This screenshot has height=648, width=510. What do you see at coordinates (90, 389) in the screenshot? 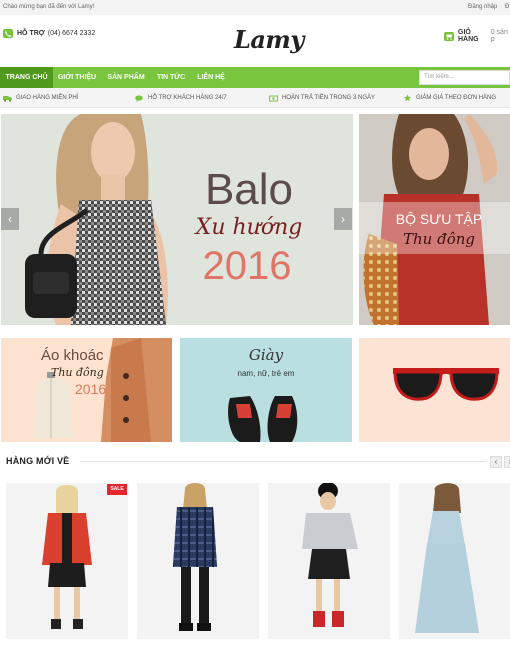
I see `promo-coat-year: 2016` at bounding box center [90, 389].